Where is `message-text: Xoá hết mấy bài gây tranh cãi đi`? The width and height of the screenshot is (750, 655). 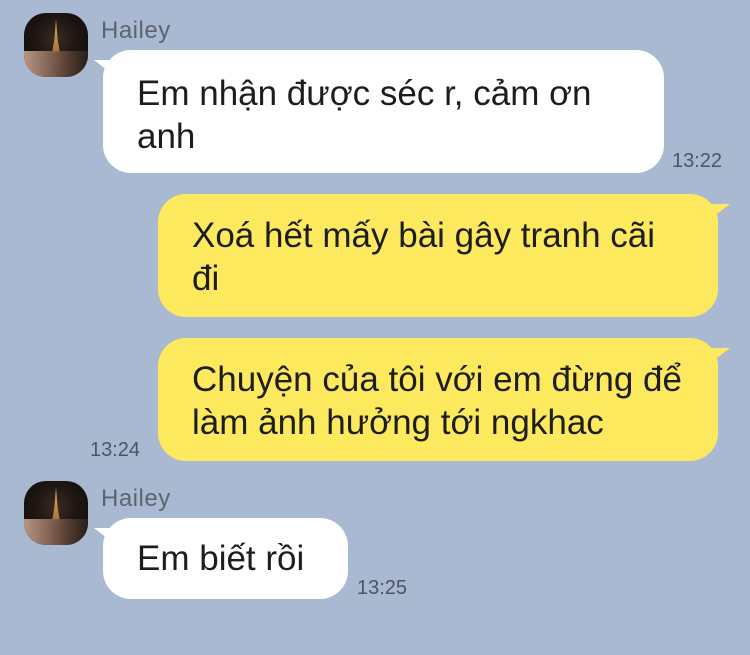
message-text: Xoá hết mấy bài gây tranh cãi đi is located at coordinates (424, 257).